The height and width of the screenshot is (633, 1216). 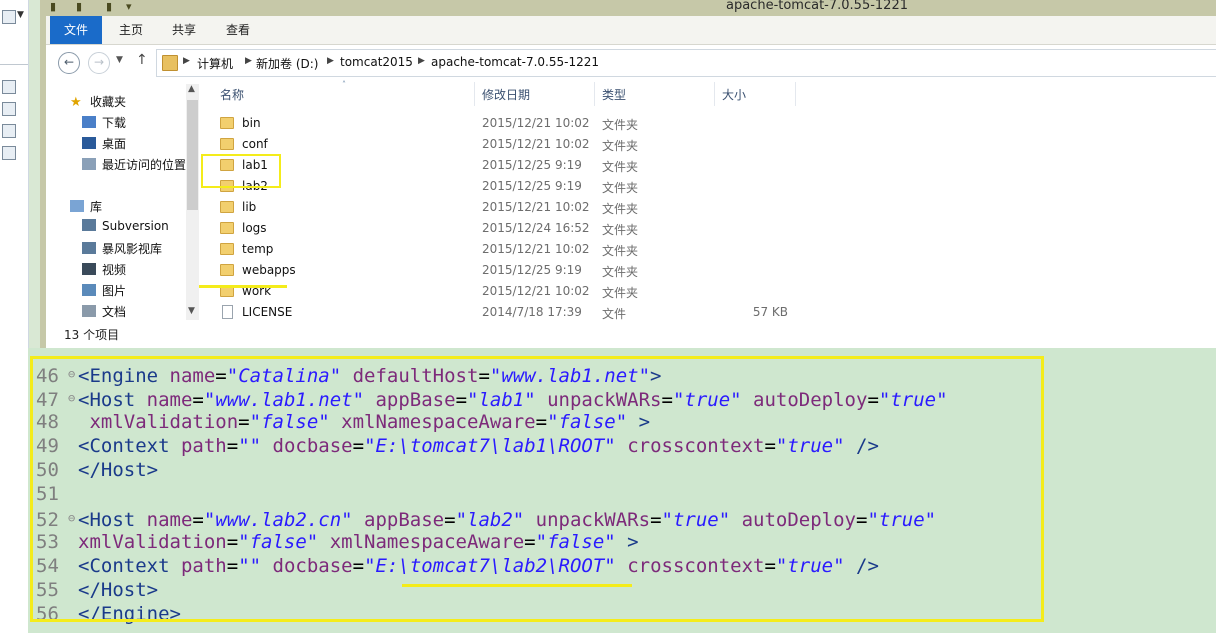 I want to click on scroll-up-icon: ▲, so click(x=191, y=89).